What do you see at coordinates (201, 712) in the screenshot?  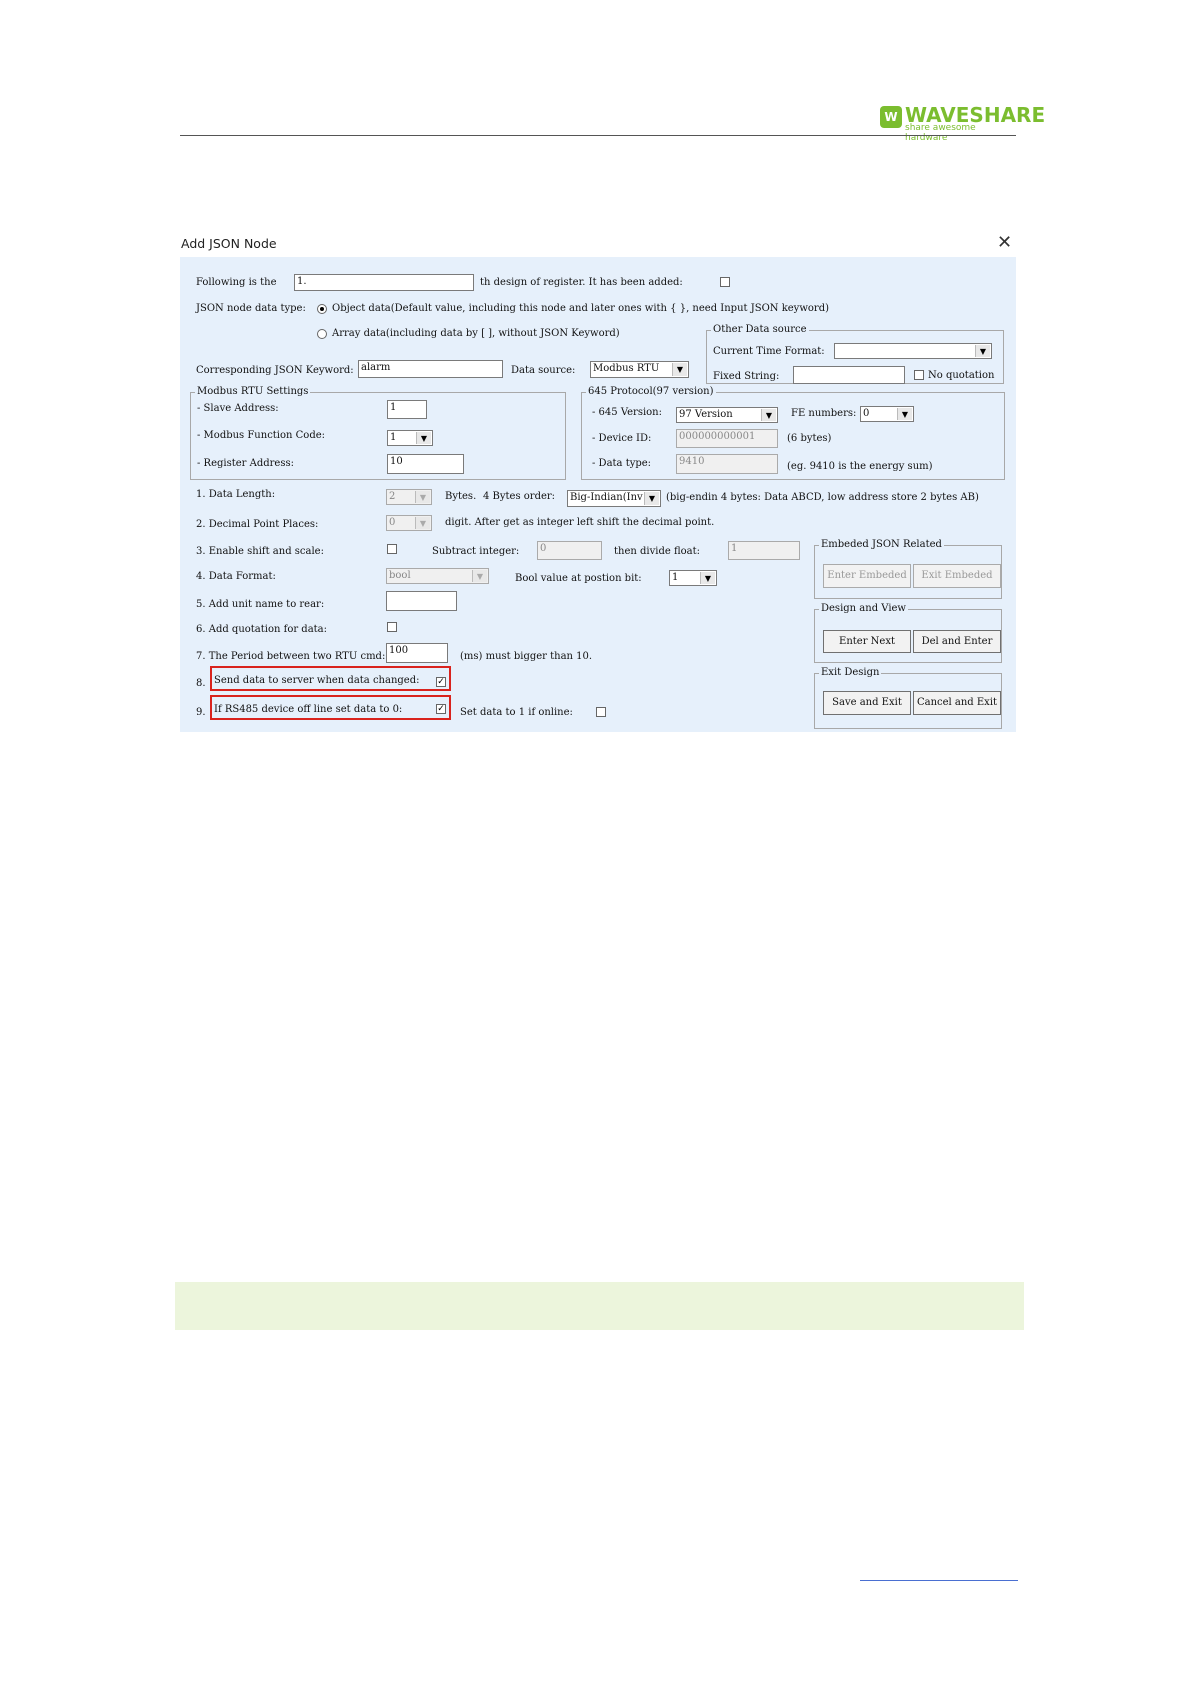 I see `offline-label-number: 9.` at bounding box center [201, 712].